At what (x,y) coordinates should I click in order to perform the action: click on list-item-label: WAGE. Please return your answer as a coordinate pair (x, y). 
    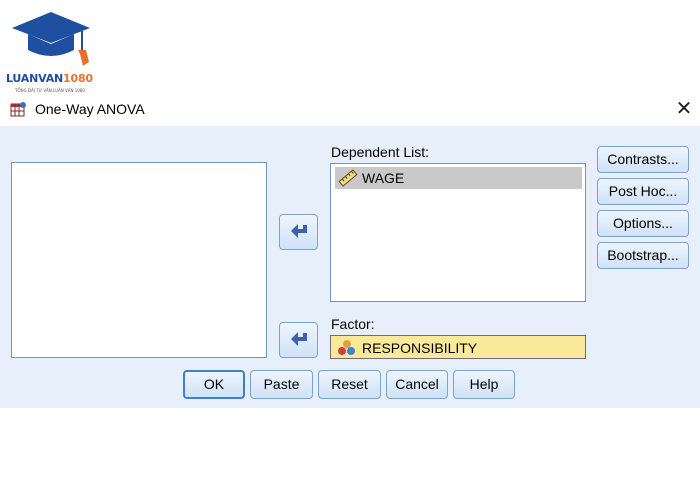
    Looking at the image, I should click on (383, 178).